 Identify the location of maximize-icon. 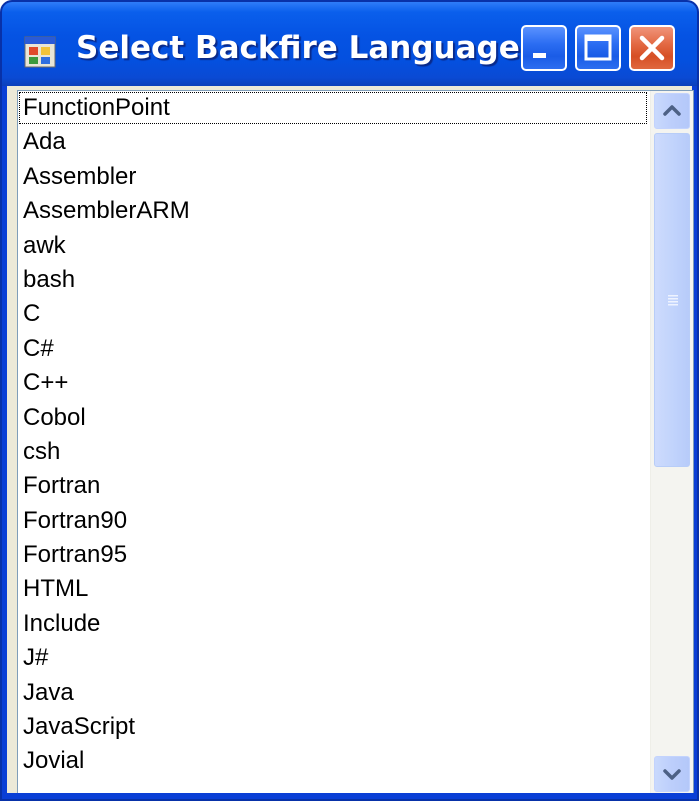
(598, 47).